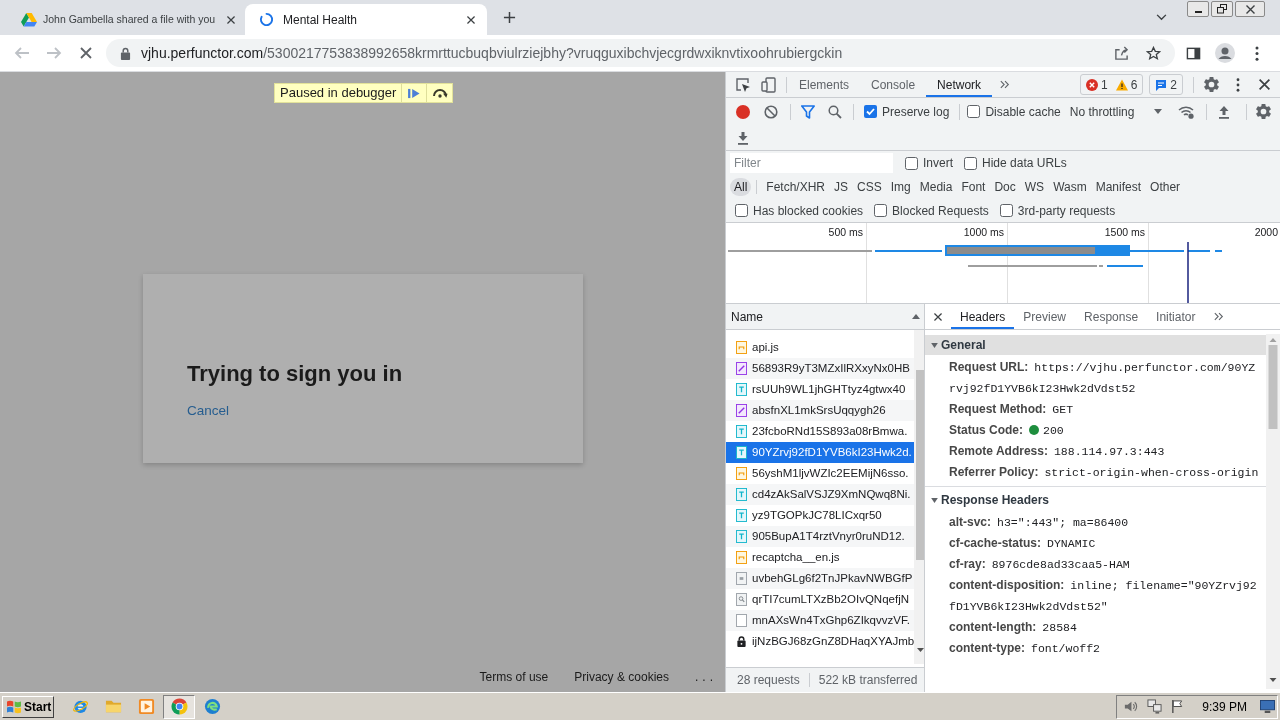 This screenshot has width=1280, height=720. What do you see at coordinates (820, 410) in the screenshot?
I see `request-row: absfnXL1mkSrsUqqygh26` at bounding box center [820, 410].